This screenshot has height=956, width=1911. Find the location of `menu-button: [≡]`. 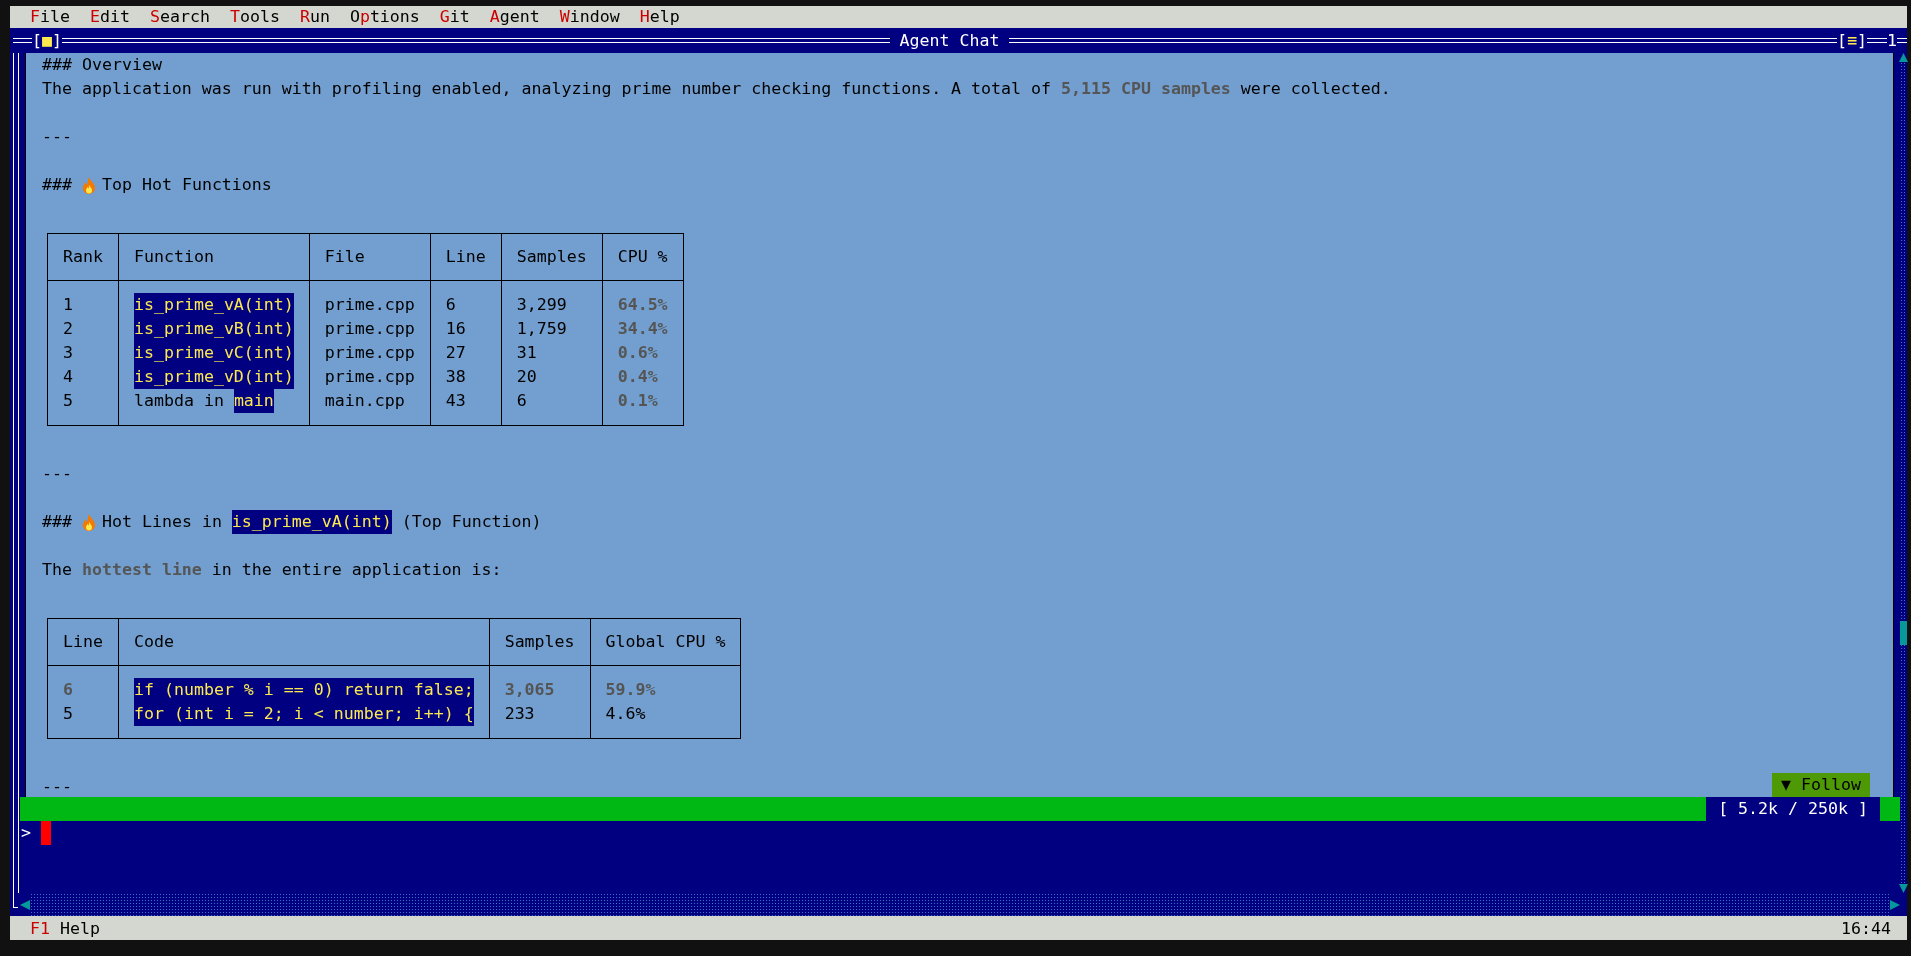

menu-button: [≡] is located at coordinates (1852, 40).